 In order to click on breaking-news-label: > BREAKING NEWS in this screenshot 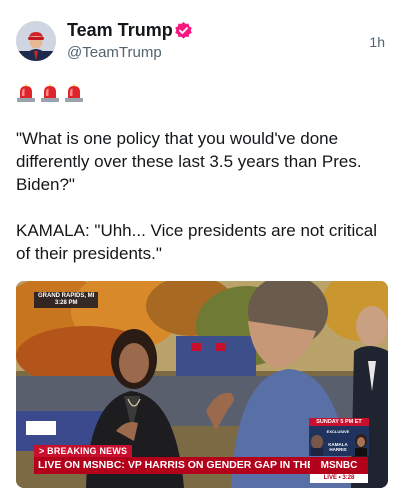, I will do `click(83, 451)`.